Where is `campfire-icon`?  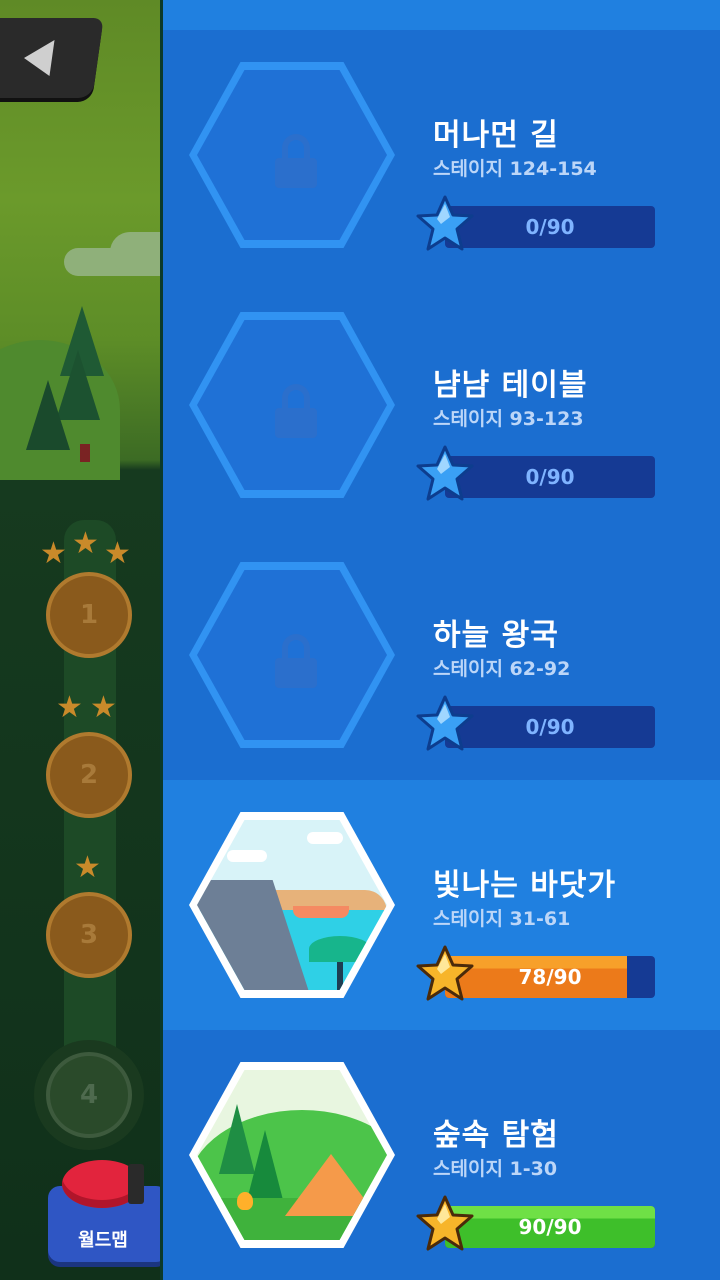
campfire-icon is located at coordinates (245, 1201).